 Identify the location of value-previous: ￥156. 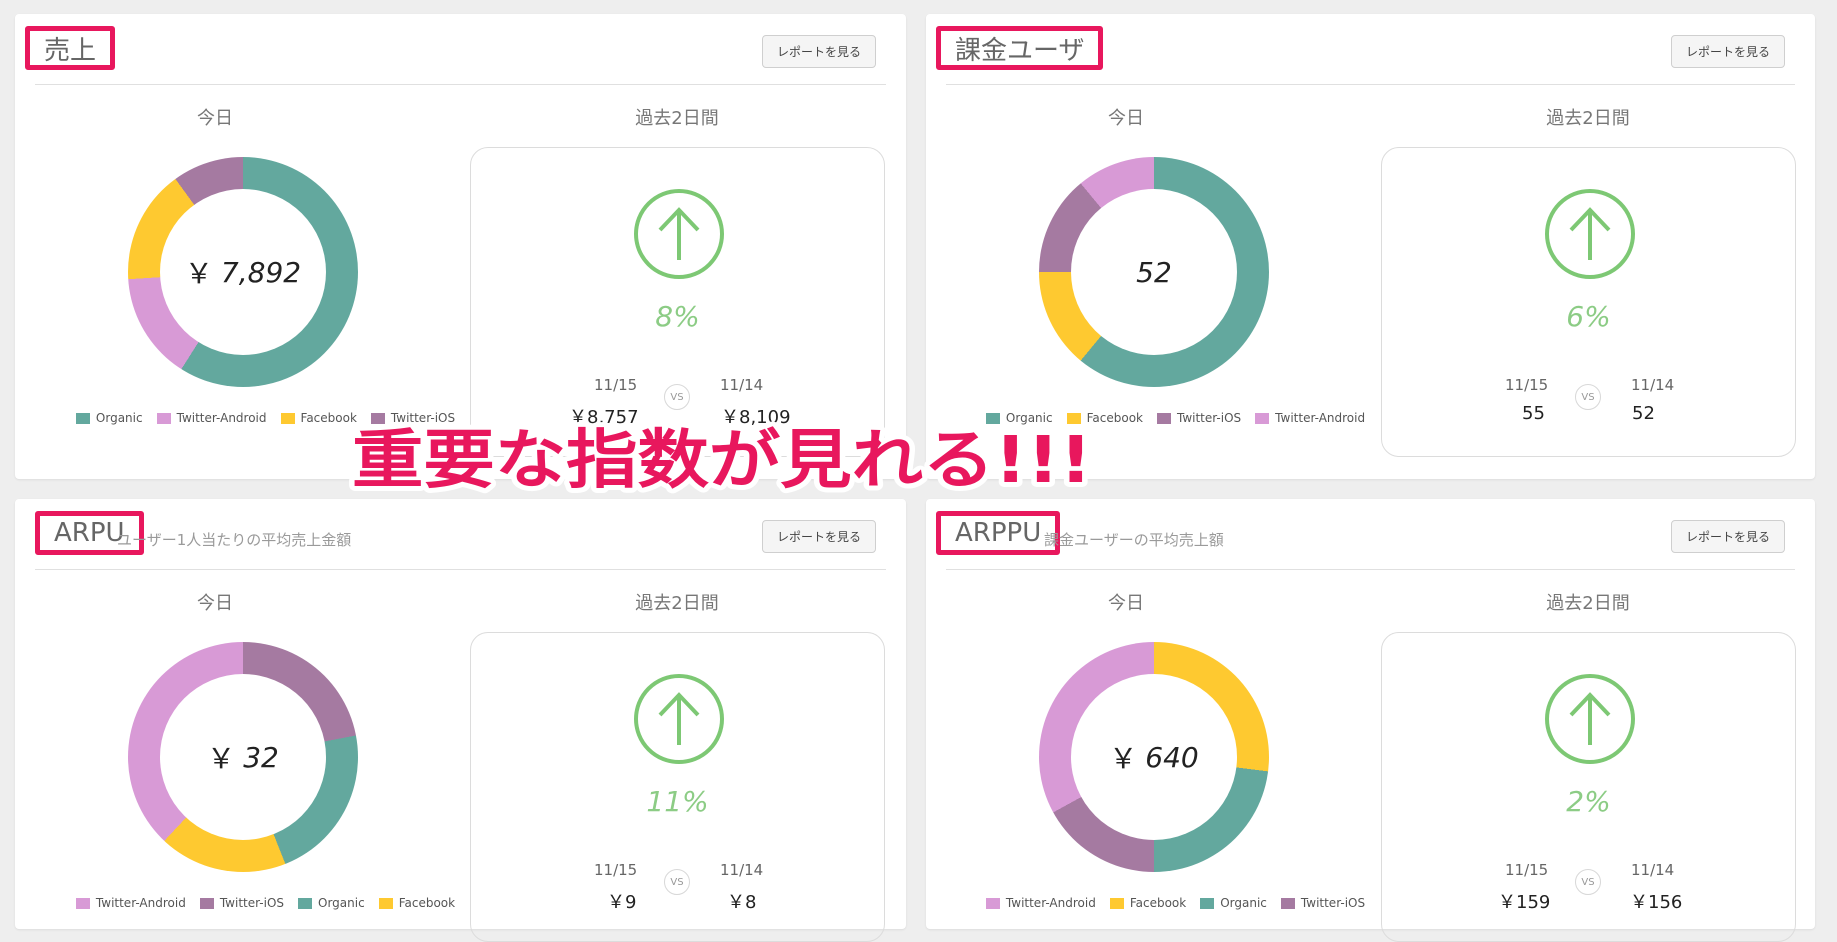
(1656, 902).